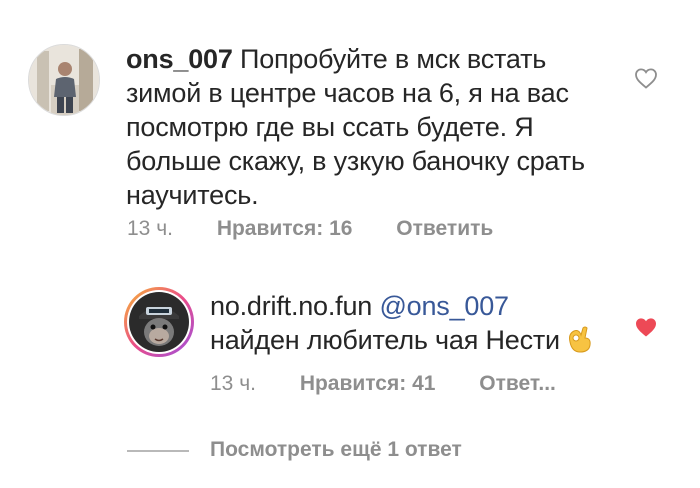 Image resolution: width=700 pixels, height=488 pixels. What do you see at coordinates (179, 59) in the screenshot?
I see `comment-username: ons_007` at bounding box center [179, 59].